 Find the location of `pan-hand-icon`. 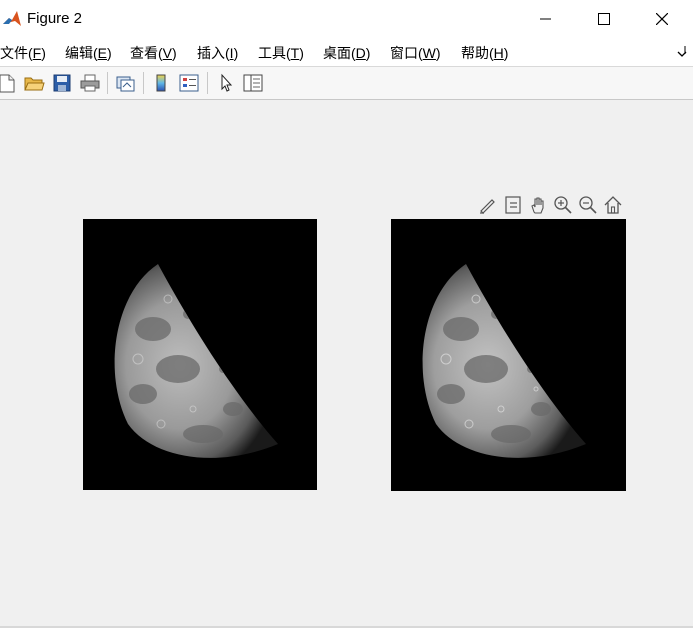

pan-hand-icon is located at coordinates (538, 205).